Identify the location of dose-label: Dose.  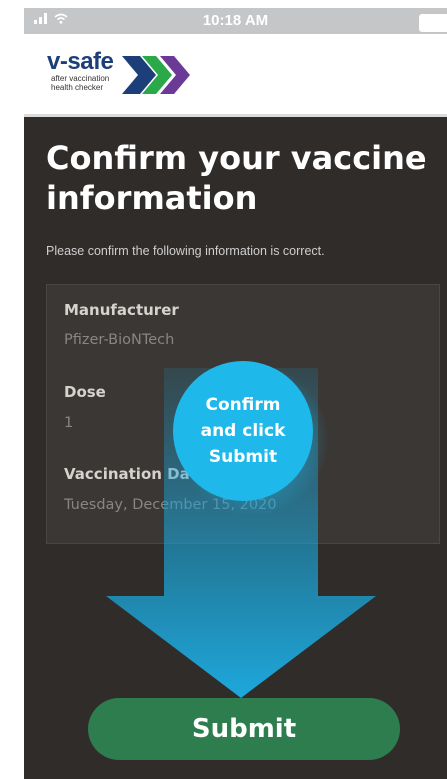
(85, 392).